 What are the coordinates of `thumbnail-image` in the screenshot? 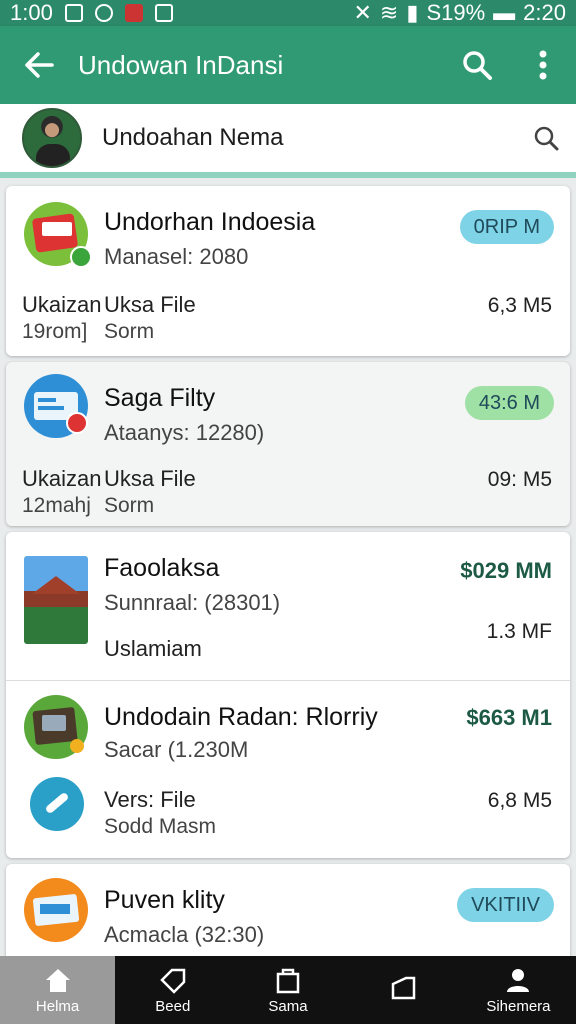 It's located at (56, 600).